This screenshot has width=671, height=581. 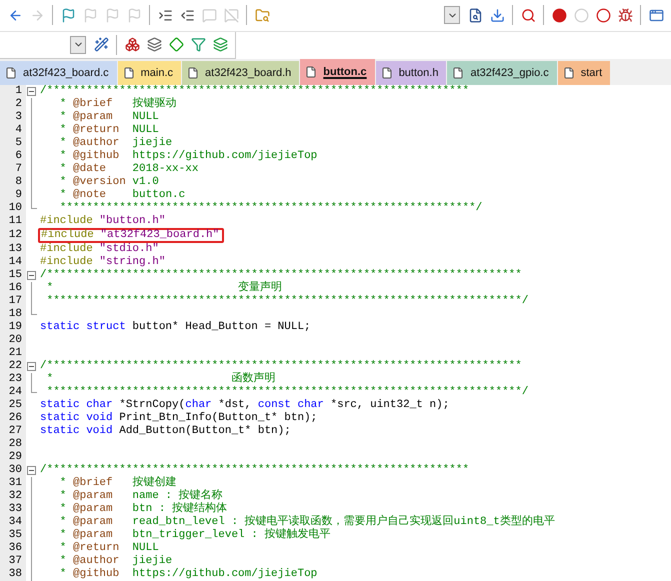 I want to click on line-number: 37, so click(x=15, y=561).